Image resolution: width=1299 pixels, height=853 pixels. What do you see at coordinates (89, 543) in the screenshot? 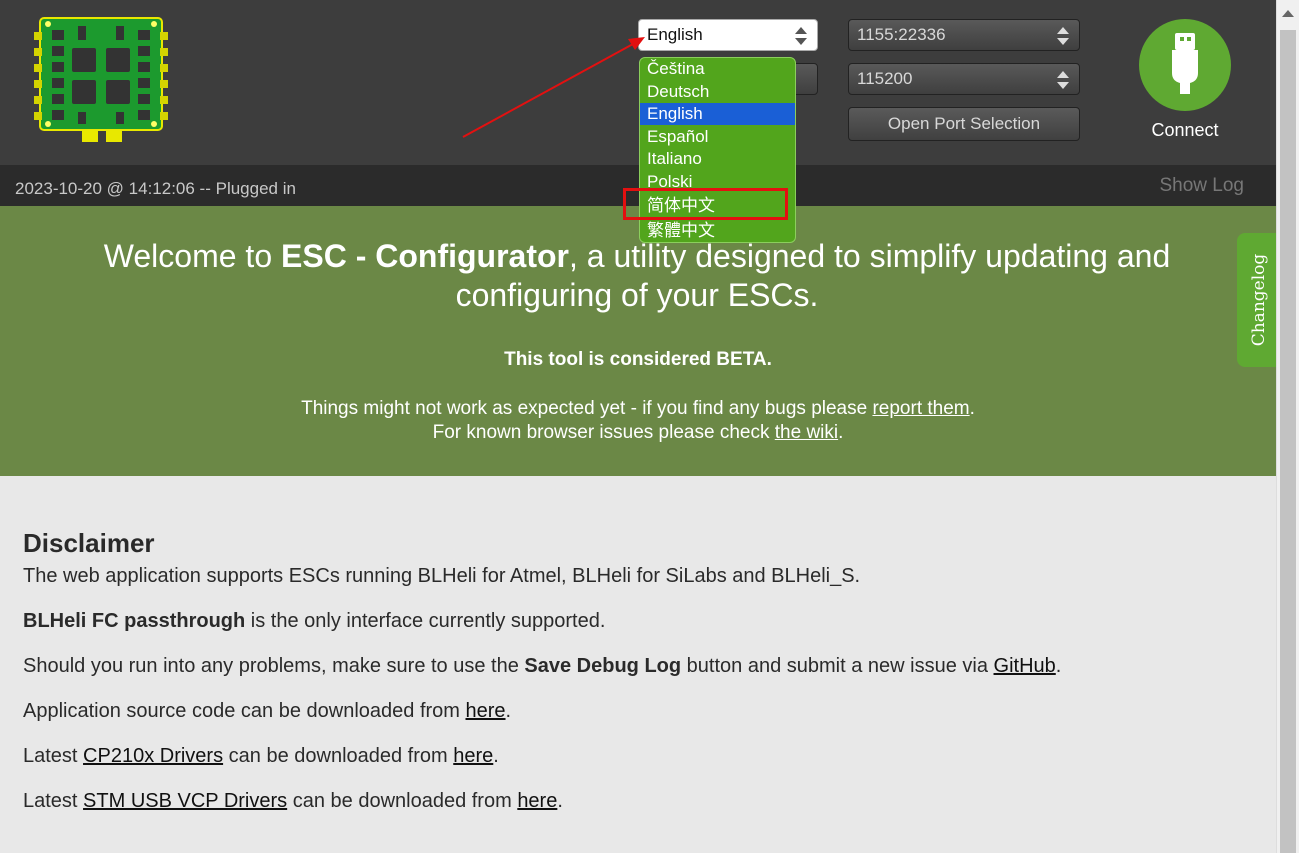
I see `disclaimer-title: Disclaimer` at bounding box center [89, 543].